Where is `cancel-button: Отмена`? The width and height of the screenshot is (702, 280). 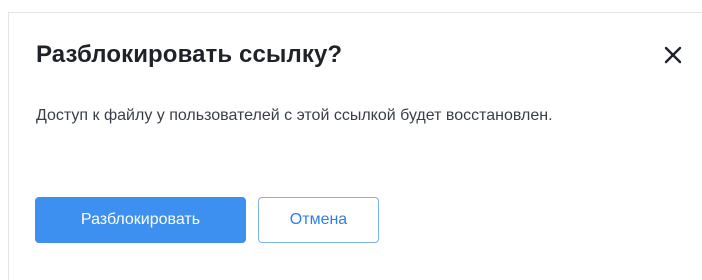 cancel-button: Отмена is located at coordinates (318, 220).